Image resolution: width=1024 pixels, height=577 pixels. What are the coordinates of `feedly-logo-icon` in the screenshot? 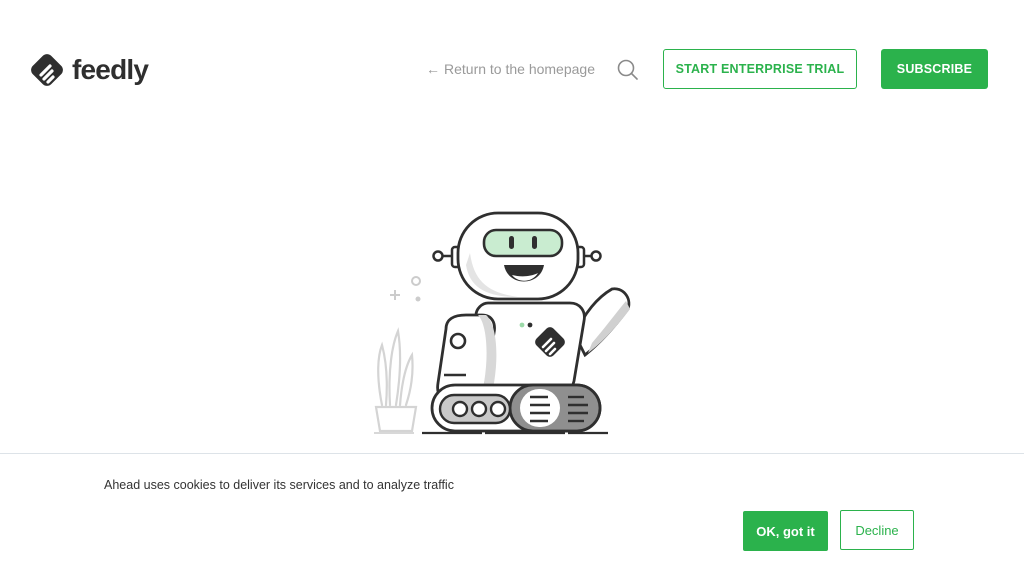 It's located at (47, 70).